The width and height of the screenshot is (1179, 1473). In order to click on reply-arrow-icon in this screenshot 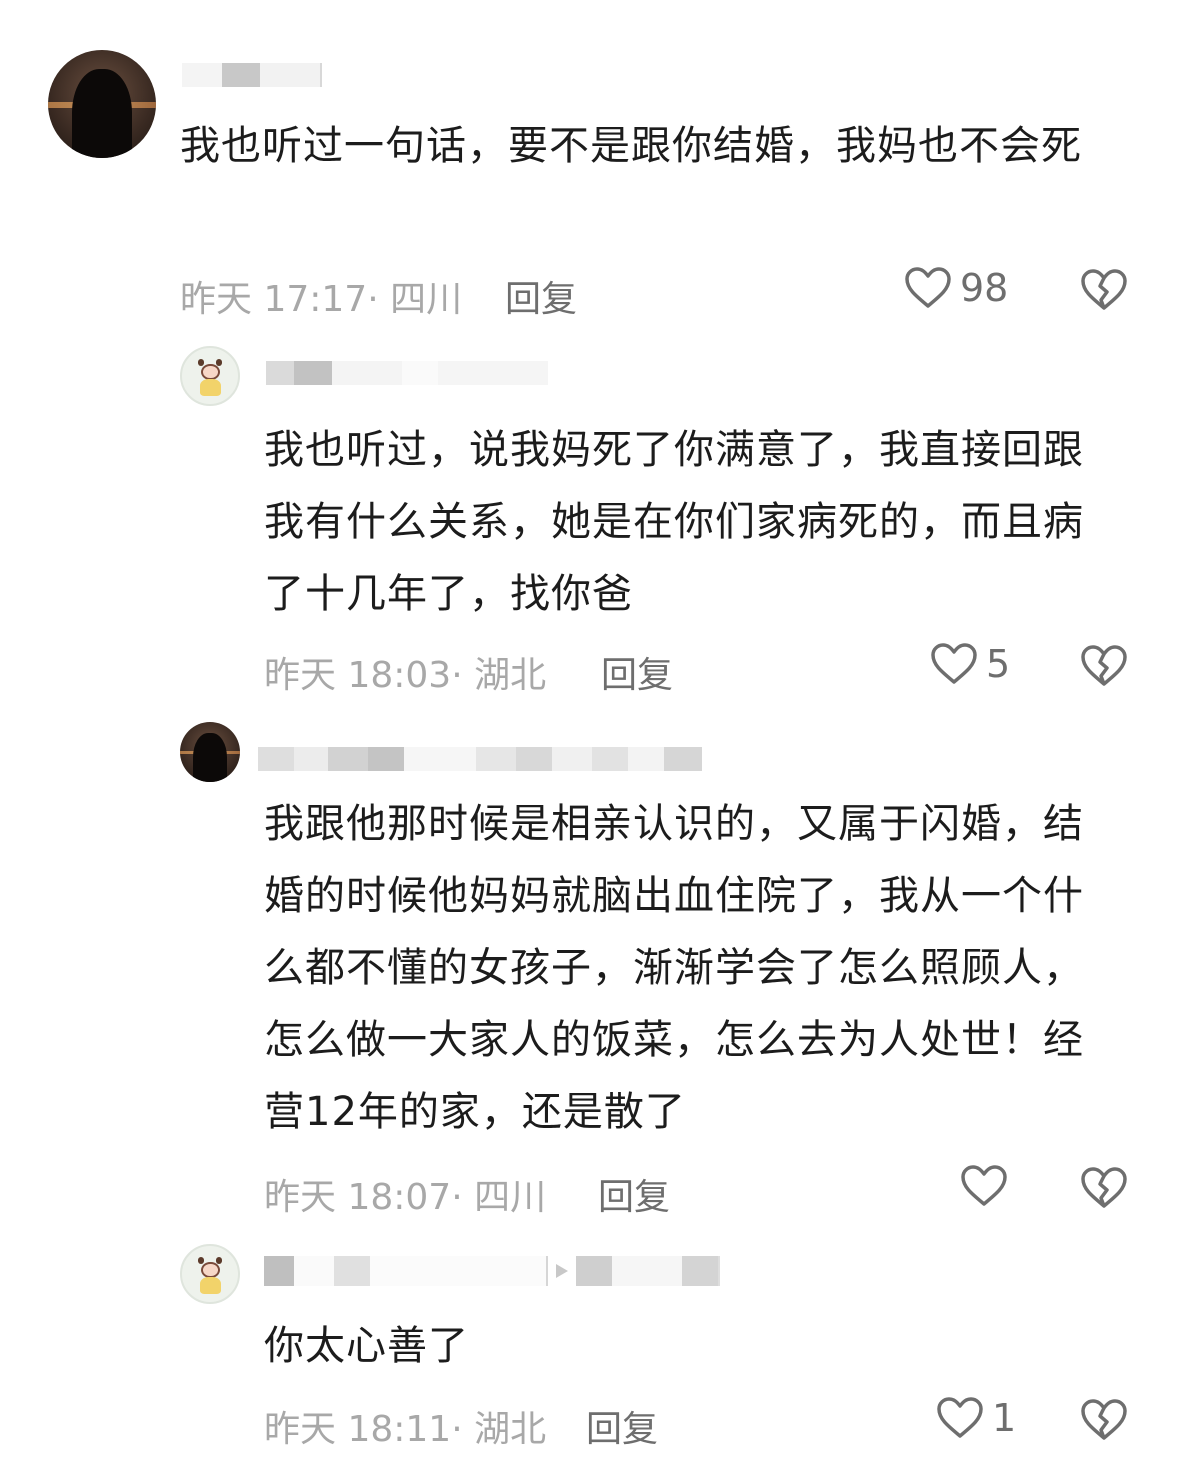, I will do `click(562, 1271)`.